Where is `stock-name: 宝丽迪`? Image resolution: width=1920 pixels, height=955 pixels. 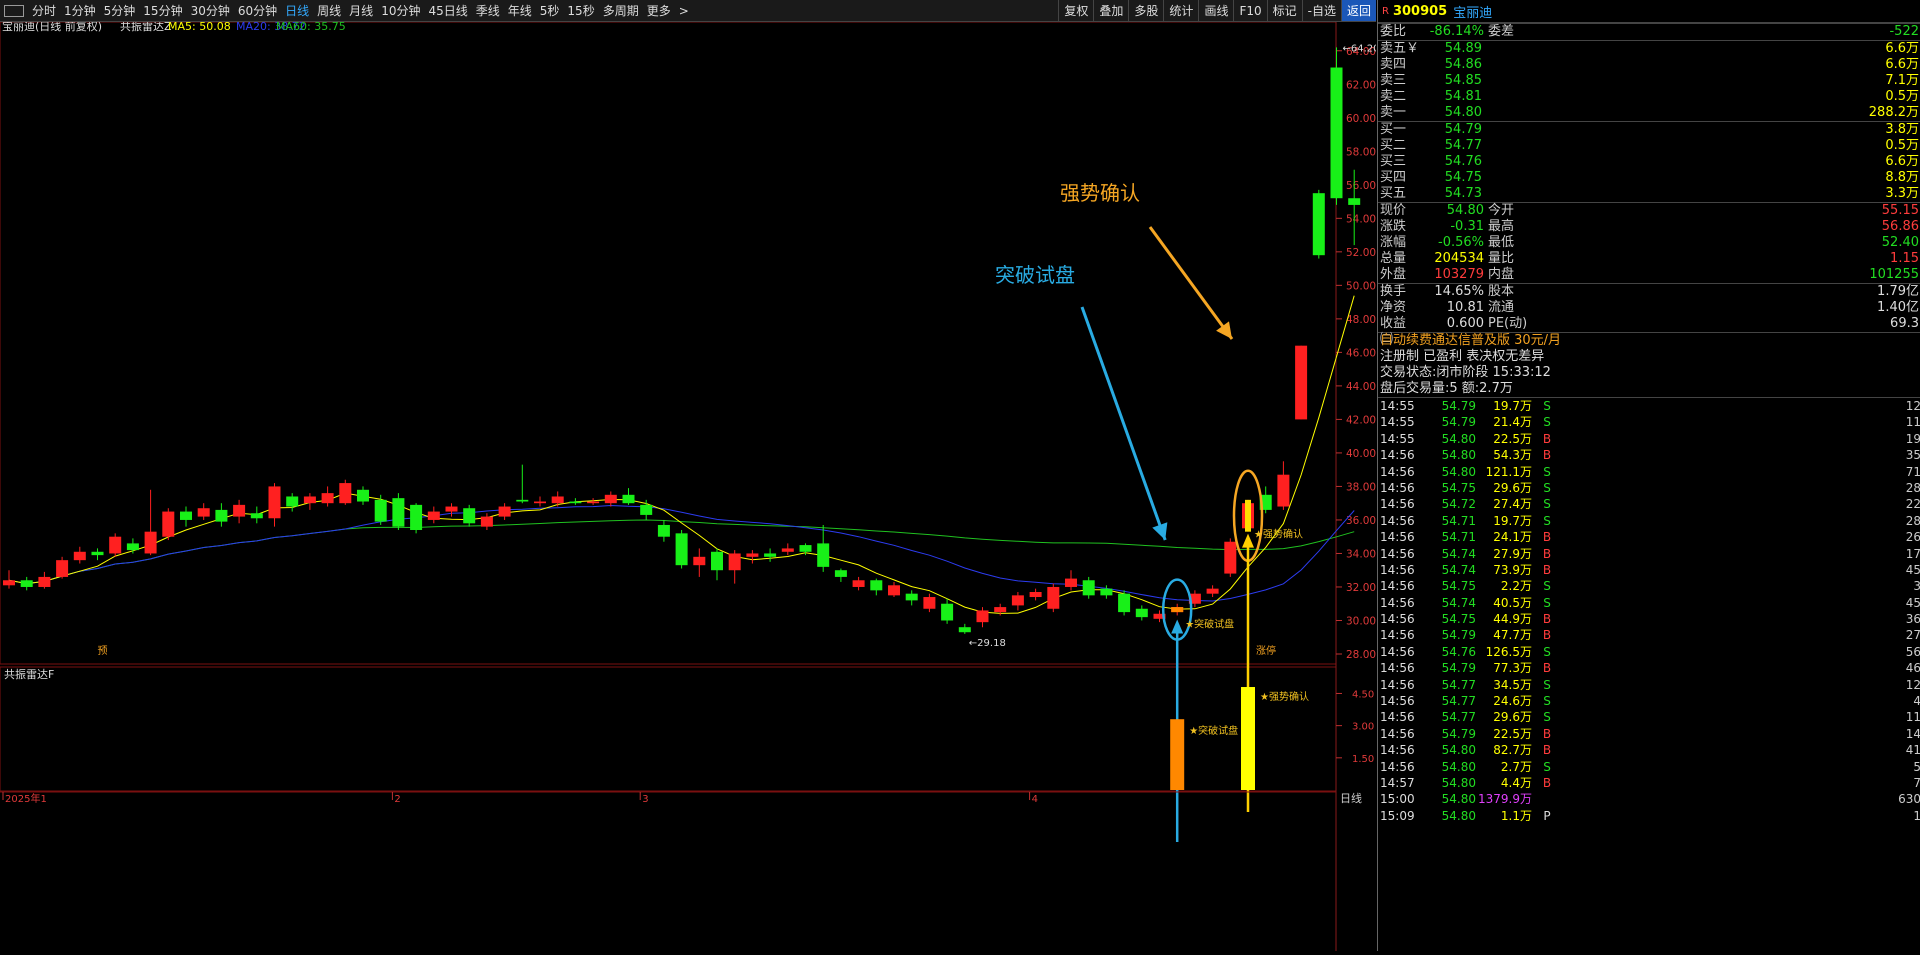 stock-name: 宝丽迪 is located at coordinates (1472, 11).